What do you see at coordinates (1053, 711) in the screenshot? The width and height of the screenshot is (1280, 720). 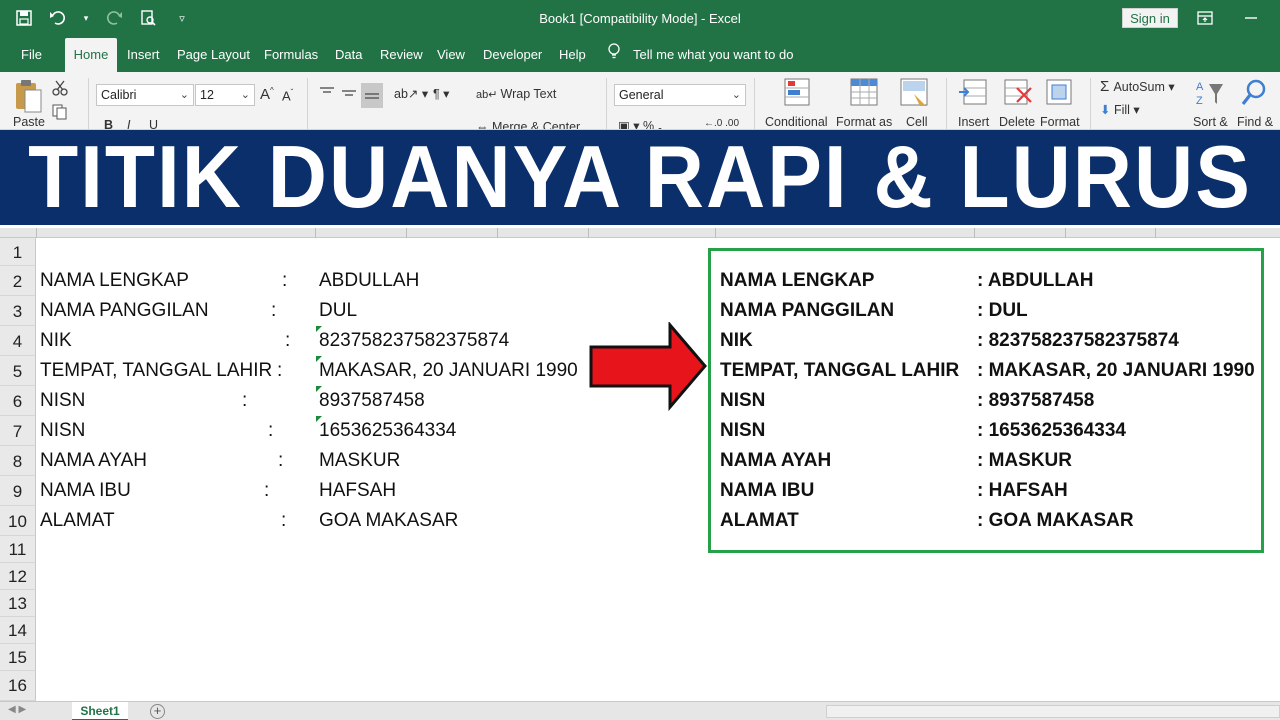 I see `horizontal-scrollbar` at bounding box center [1053, 711].